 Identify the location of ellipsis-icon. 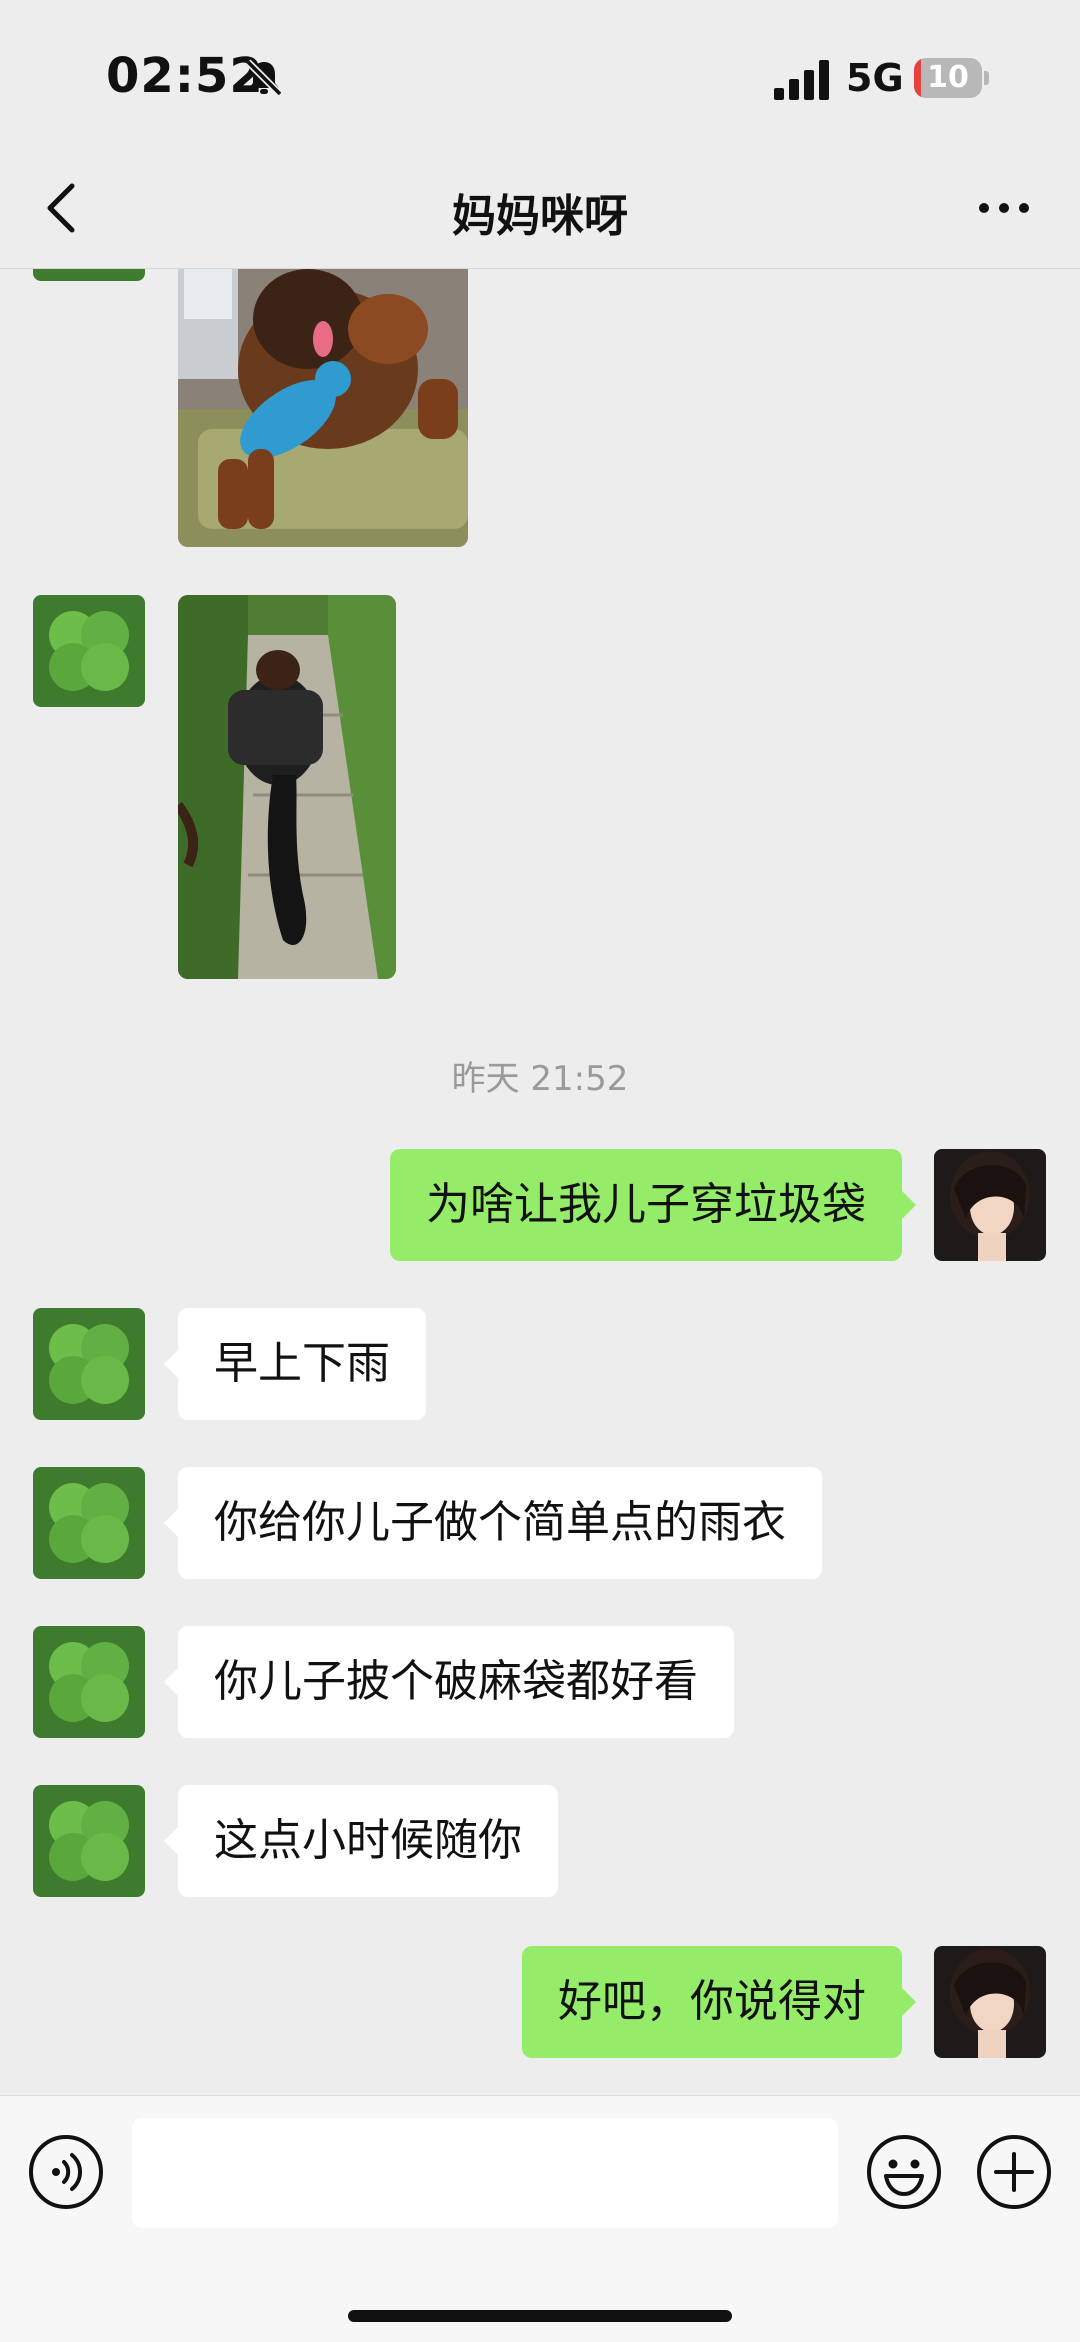
(1004, 208).